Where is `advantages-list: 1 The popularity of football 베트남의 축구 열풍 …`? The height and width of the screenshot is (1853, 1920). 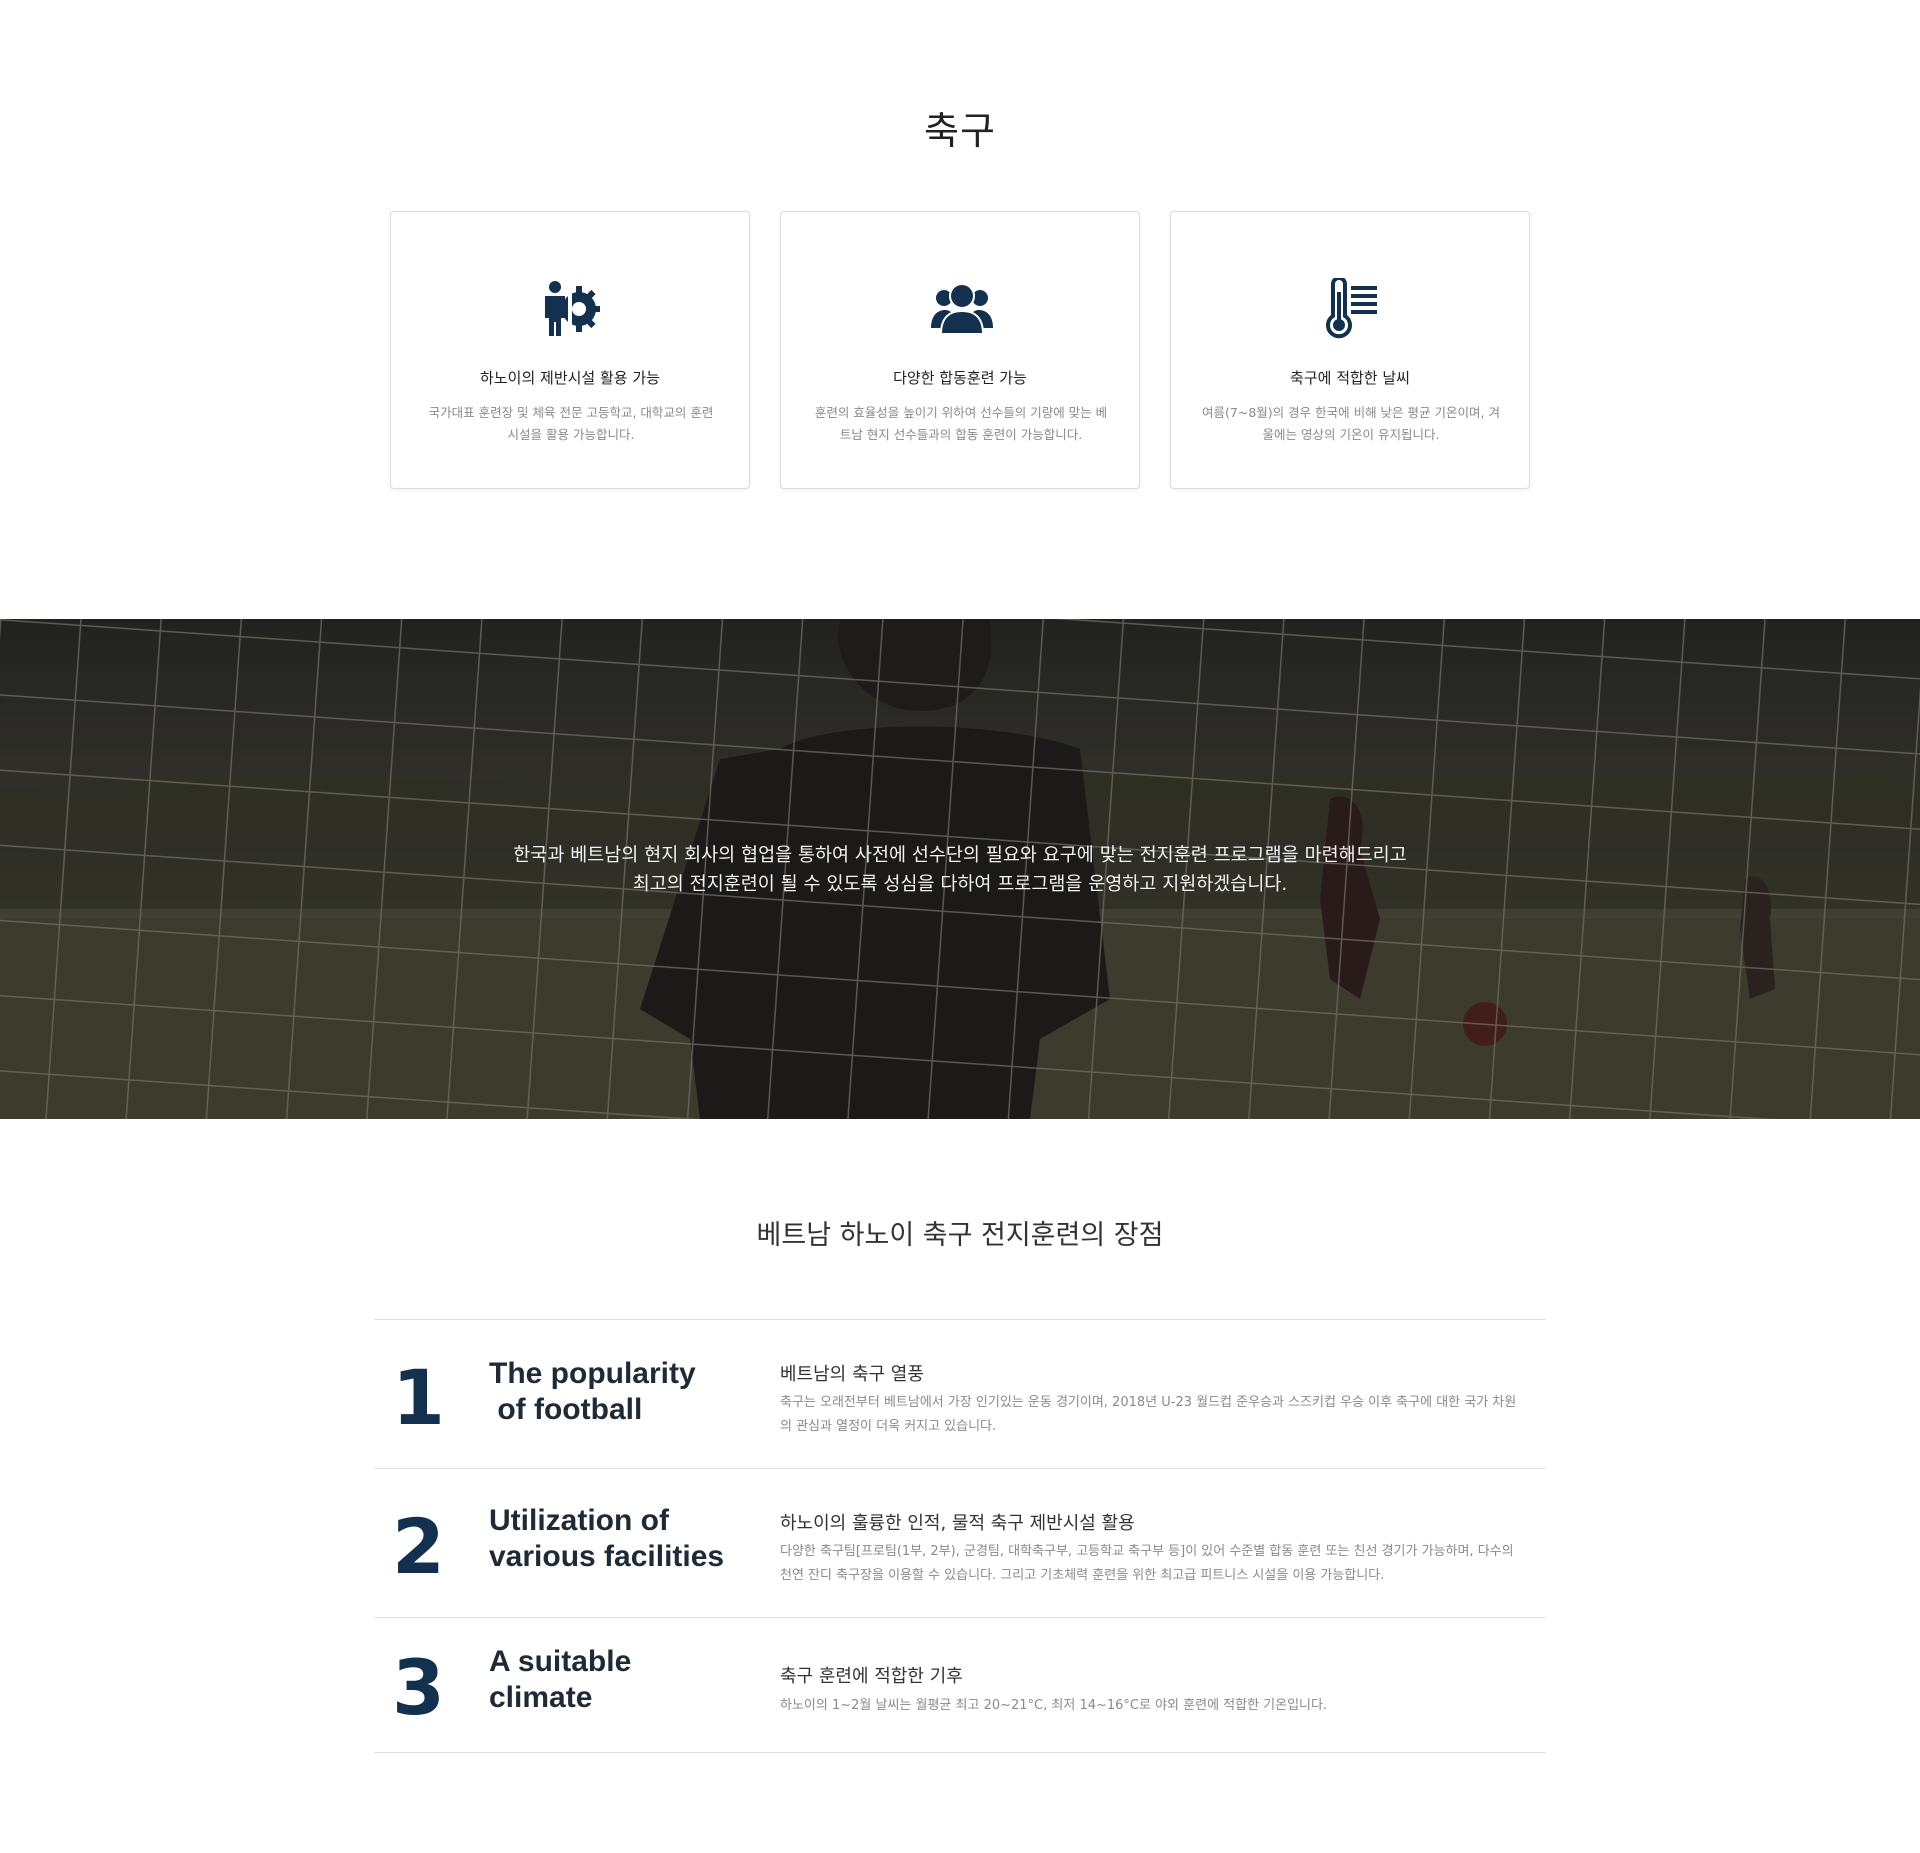 advantages-list: 1 The popularity of football 베트남의 축구 열풍 … is located at coordinates (960, 1536).